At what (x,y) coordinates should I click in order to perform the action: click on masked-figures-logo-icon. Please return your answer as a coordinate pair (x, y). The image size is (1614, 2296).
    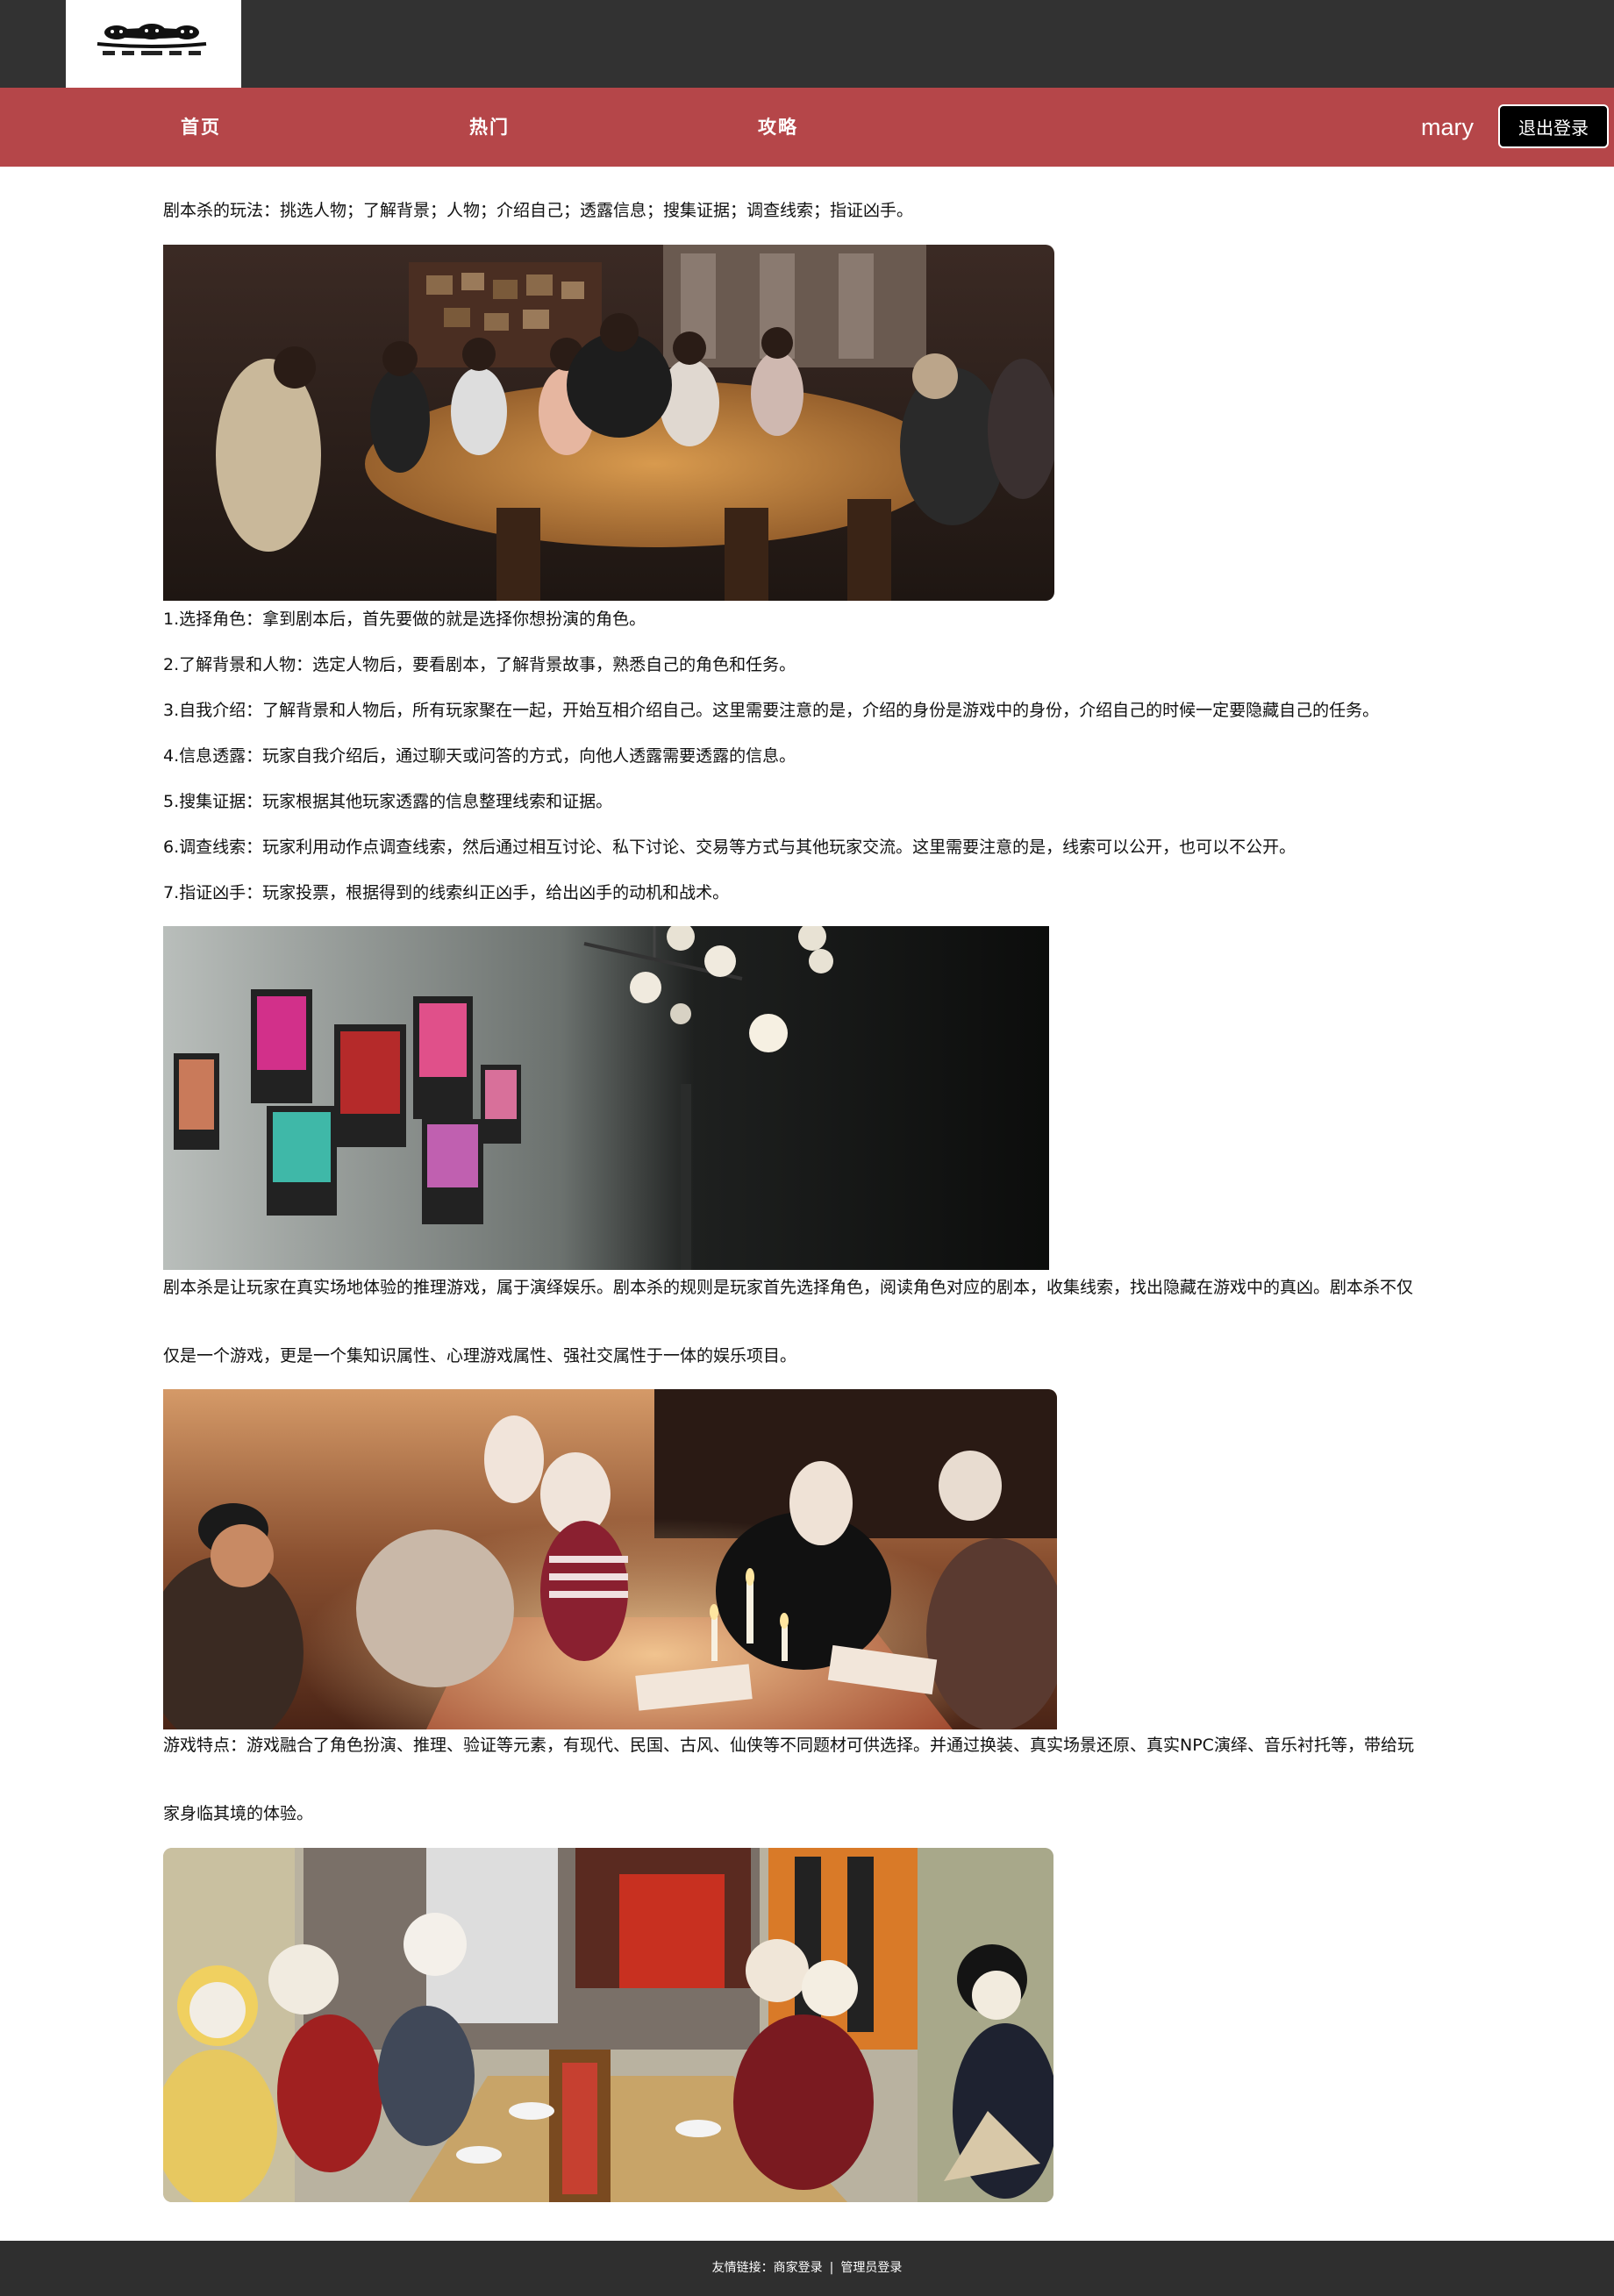
    Looking at the image, I should click on (151, 39).